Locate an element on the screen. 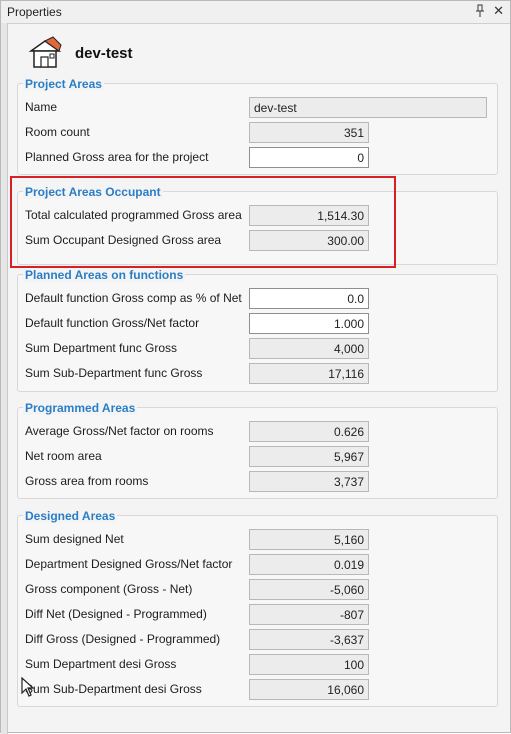 The image size is (511, 734). row-room-count: Room count 351 is located at coordinates (256, 133).